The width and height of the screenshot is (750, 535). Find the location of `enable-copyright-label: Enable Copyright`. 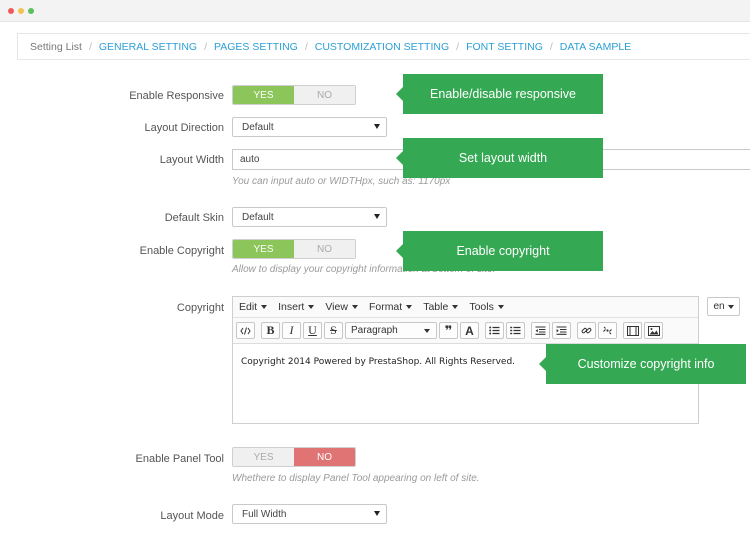

enable-copyright-label: Enable Copyright is located at coordinates (181, 251).